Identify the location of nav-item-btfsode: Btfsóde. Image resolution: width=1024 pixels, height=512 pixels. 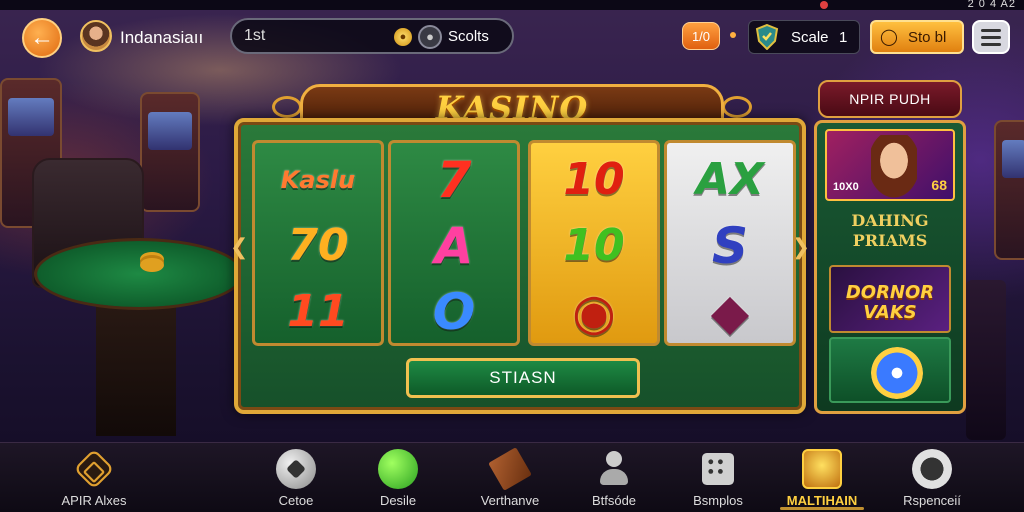
(614, 477).